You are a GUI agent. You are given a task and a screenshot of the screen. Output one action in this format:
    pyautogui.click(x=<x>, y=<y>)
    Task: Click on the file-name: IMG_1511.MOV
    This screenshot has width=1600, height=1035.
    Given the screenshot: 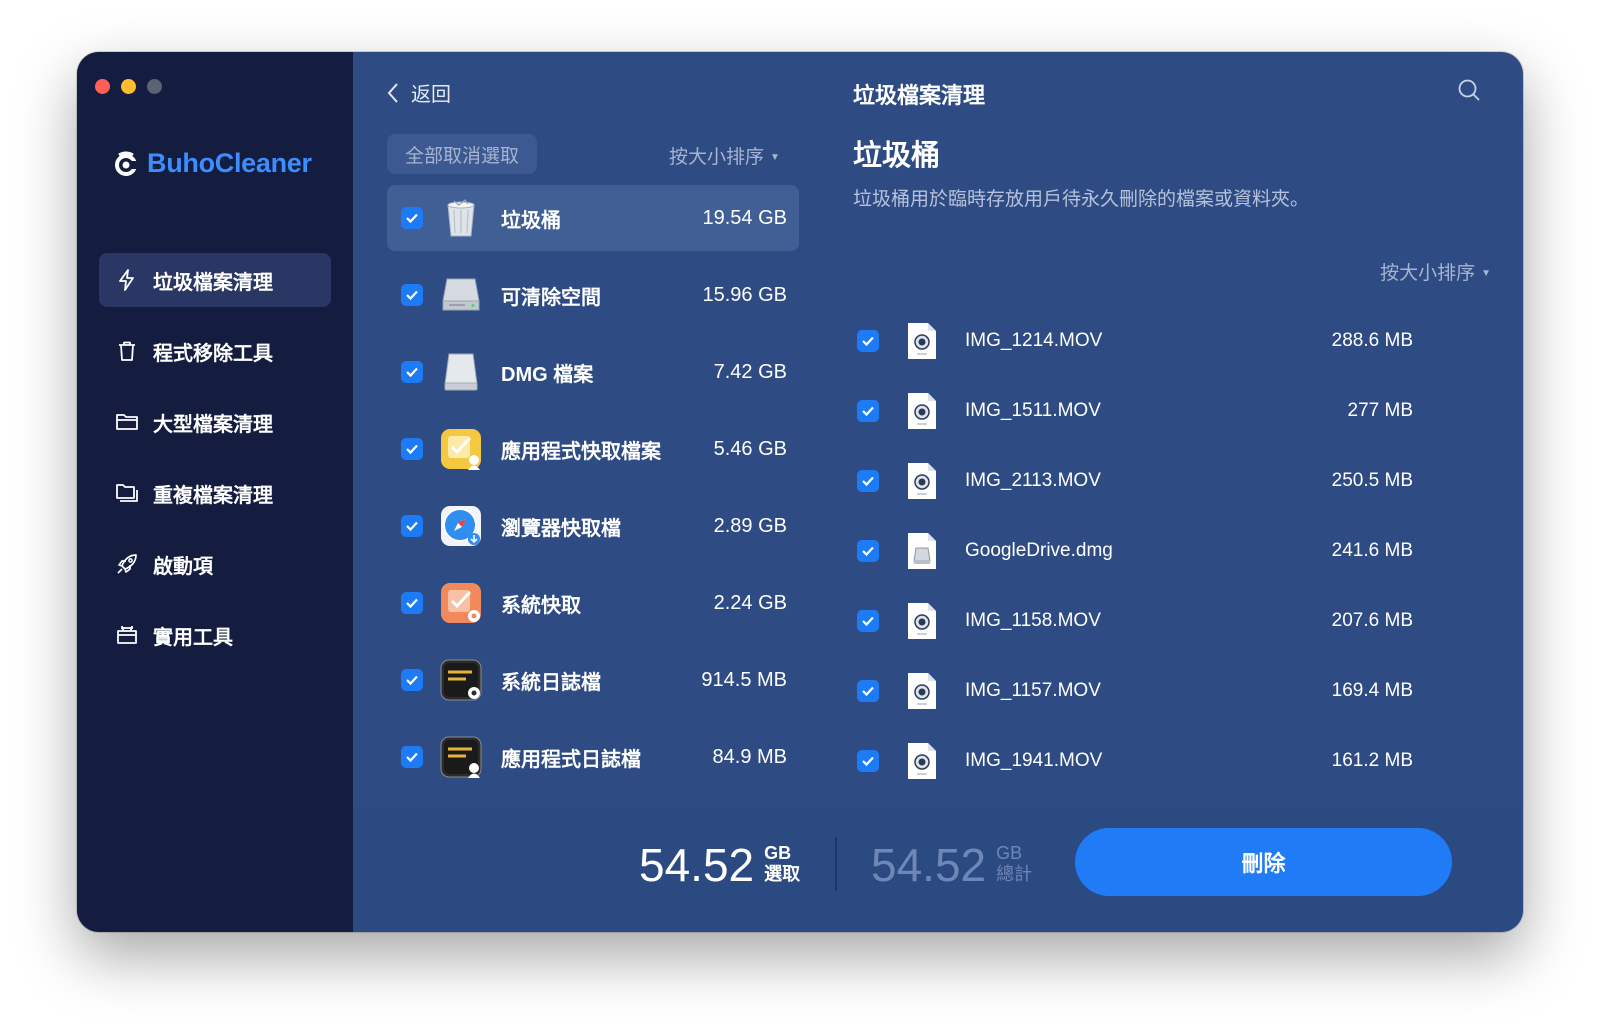 What is the action you would take?
    pyautogui.click(x=1033, y=410)
    